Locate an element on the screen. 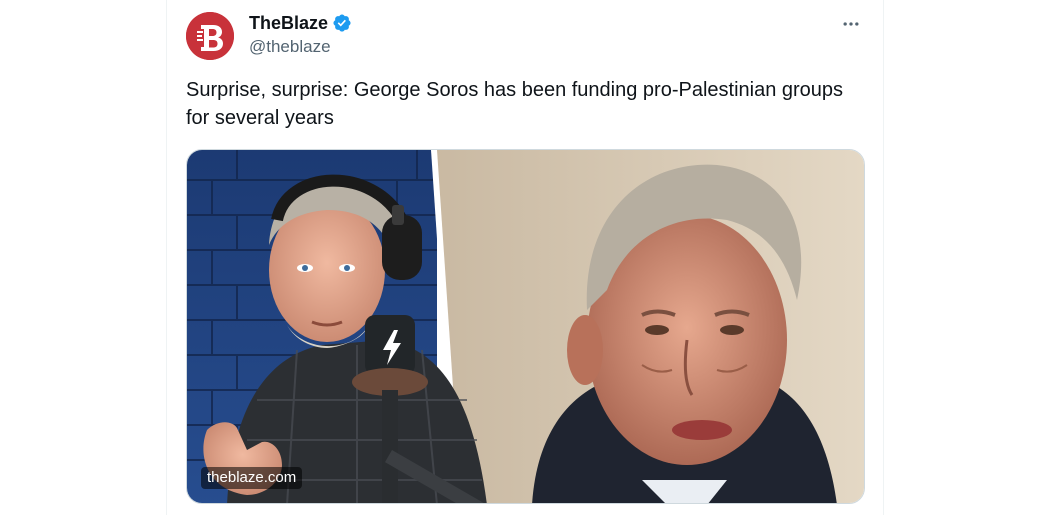 The height and width of the screenshot is (515, 1050). more-options-icon is located at coordinates (851, 24).